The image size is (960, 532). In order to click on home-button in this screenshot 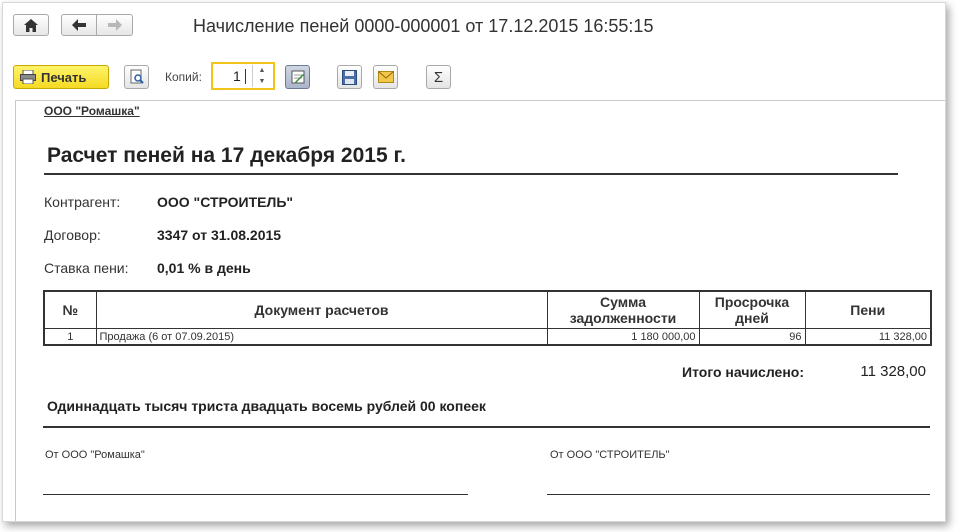, I will do `click(31, 25)`.